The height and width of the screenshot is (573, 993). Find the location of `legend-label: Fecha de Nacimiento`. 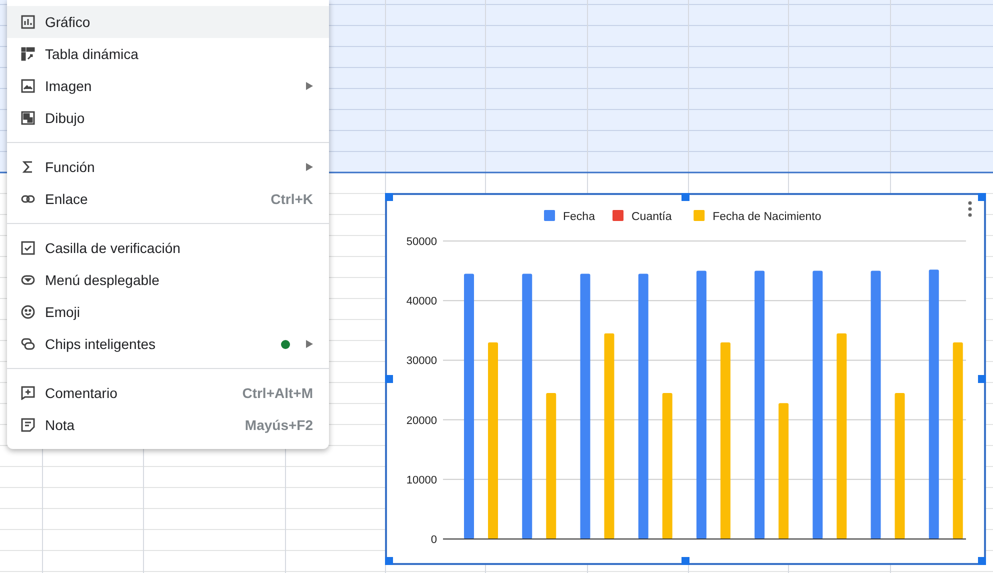

legend-label: Fecha de Nacimiento is located at coordinates (767, 217).